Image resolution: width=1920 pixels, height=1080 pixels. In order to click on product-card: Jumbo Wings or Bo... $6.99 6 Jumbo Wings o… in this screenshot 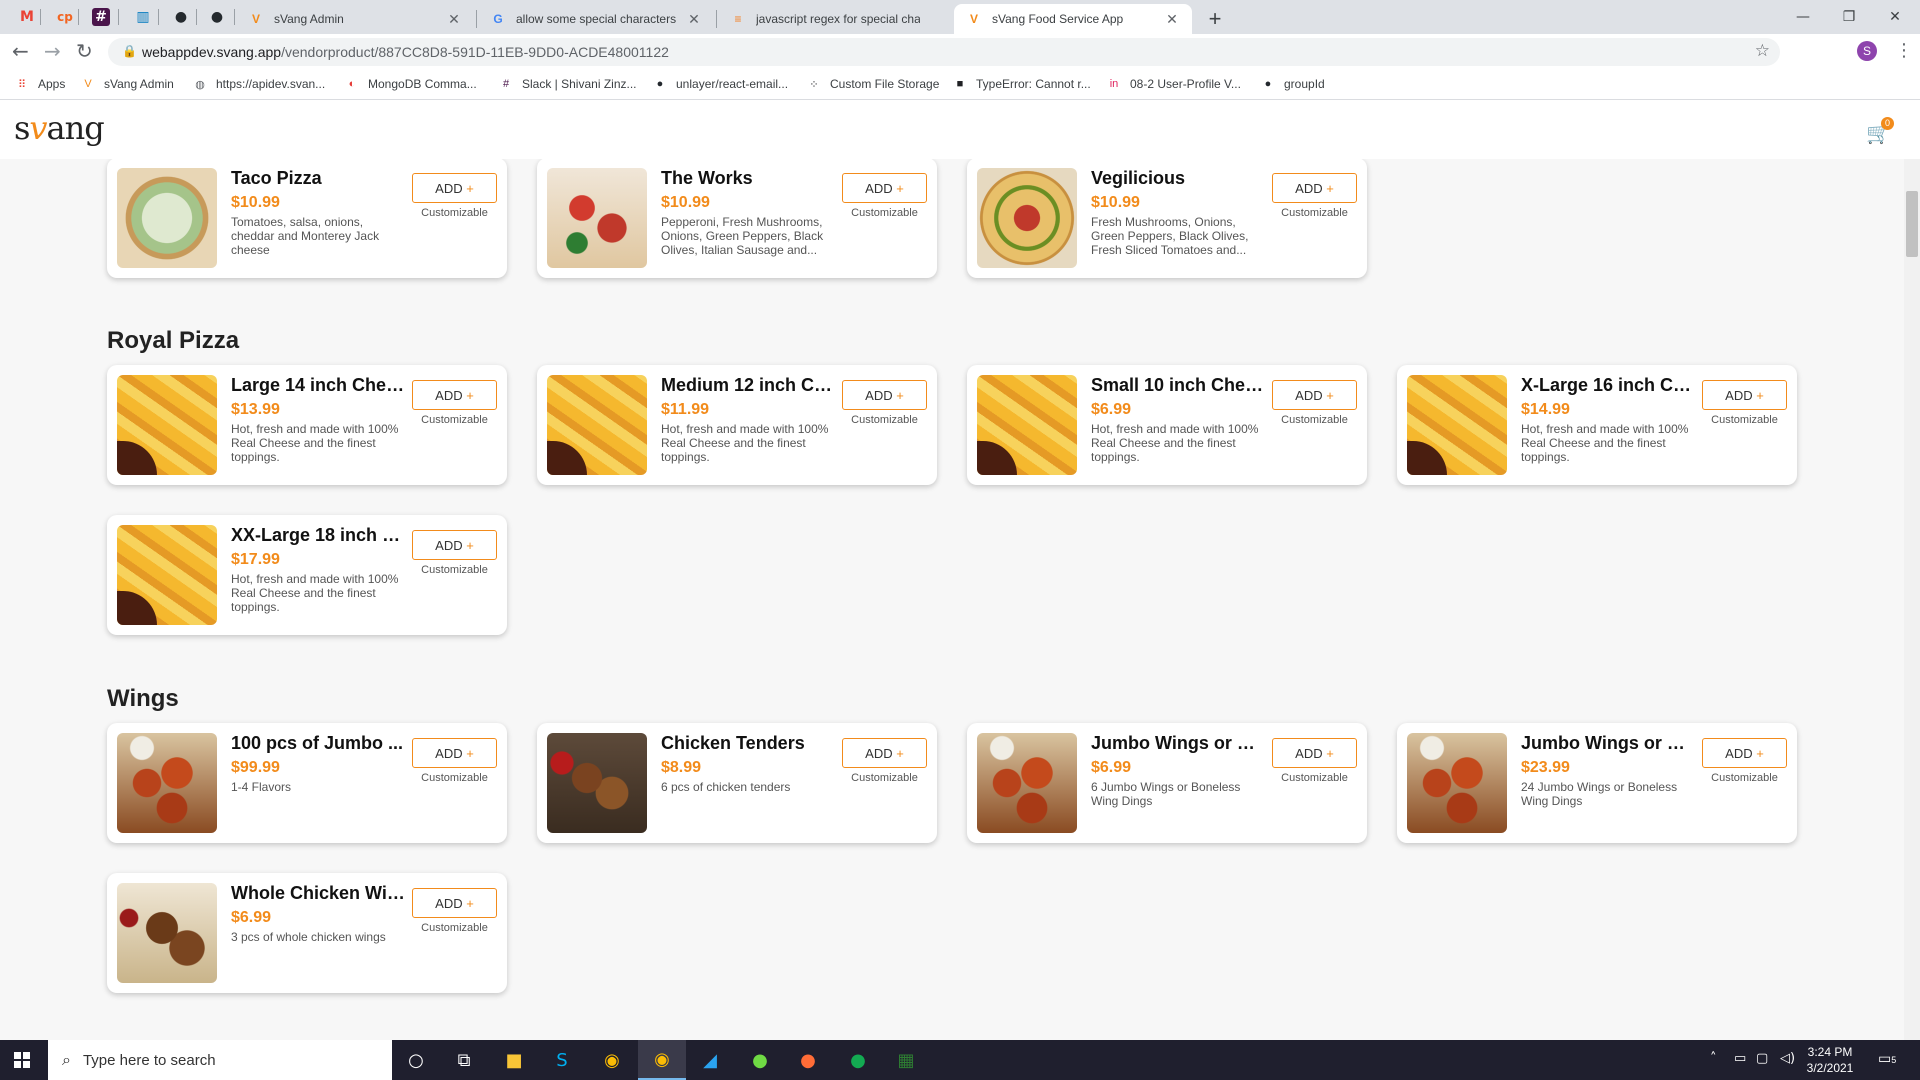, I will do `click(1167, 783)`.